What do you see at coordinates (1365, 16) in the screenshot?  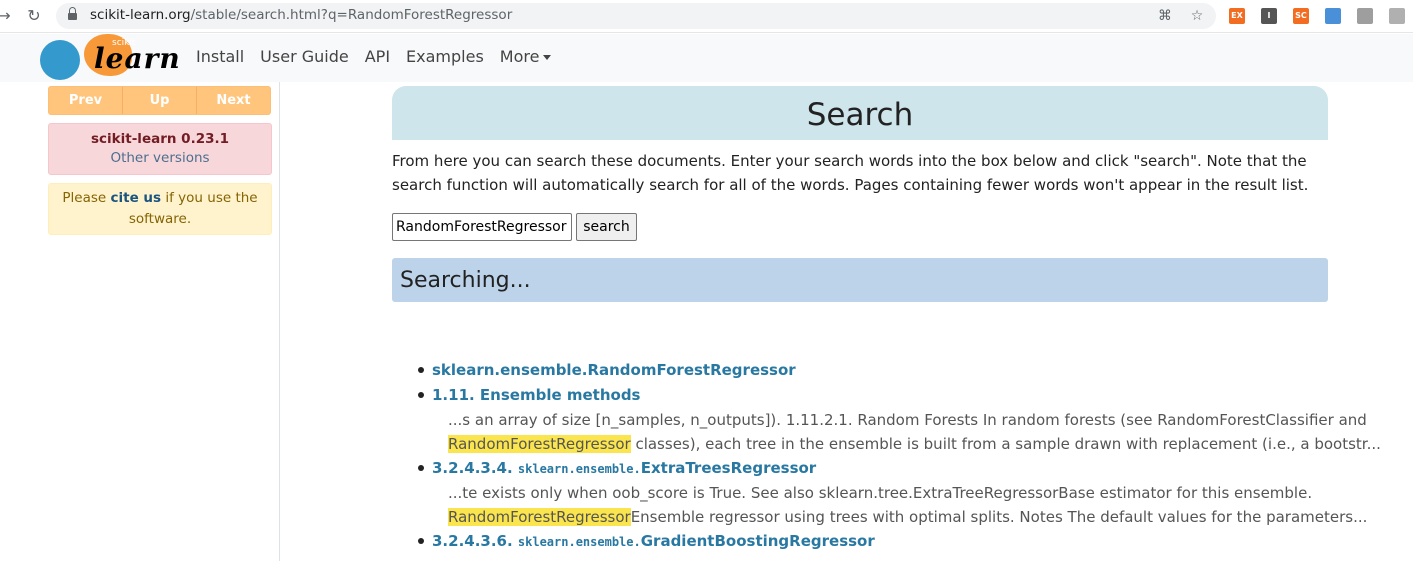 I see `gray-extension-icon` at bounding box center [1365, 16].